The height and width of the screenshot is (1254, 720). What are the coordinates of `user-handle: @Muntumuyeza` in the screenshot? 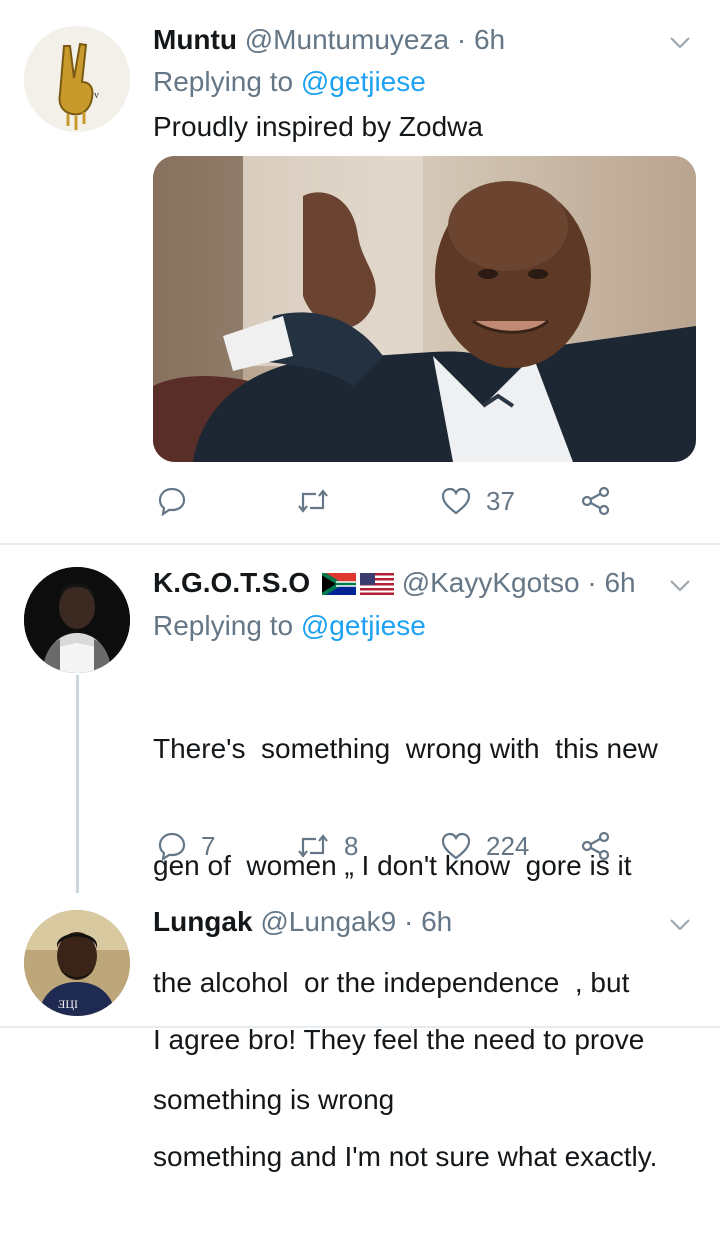 It's located at (347, 39).